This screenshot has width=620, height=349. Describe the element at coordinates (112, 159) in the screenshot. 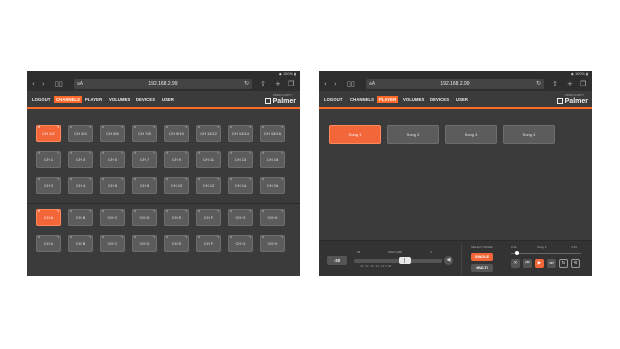

I see `channel-pad: M S CH 5` at that location.